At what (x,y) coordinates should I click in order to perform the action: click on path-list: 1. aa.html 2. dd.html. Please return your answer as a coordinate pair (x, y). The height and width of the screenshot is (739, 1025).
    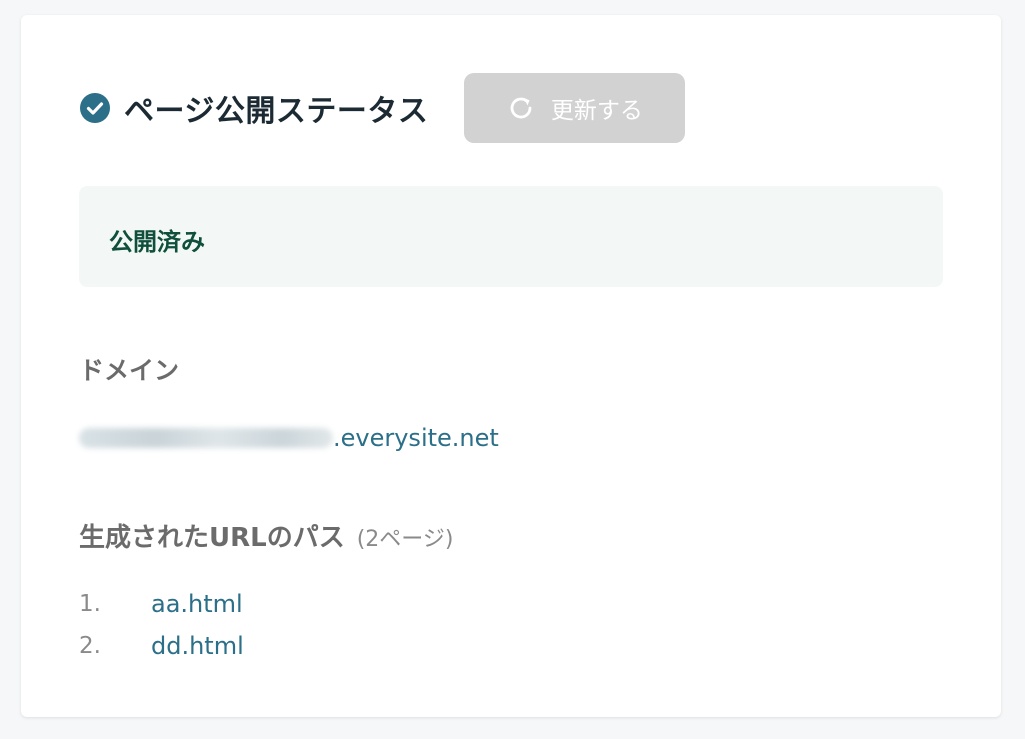
    Looking at the image, I should click on (161, 625).